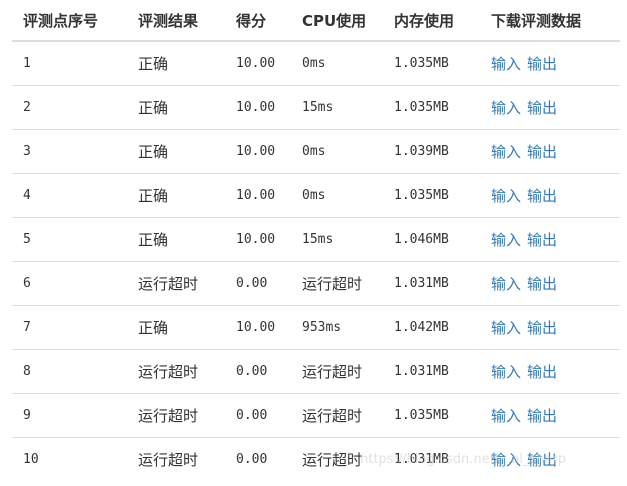  I want to click on table-row: 3 正确 10.00 0ms 1.039MB 输入 输出, so click(316, 151).